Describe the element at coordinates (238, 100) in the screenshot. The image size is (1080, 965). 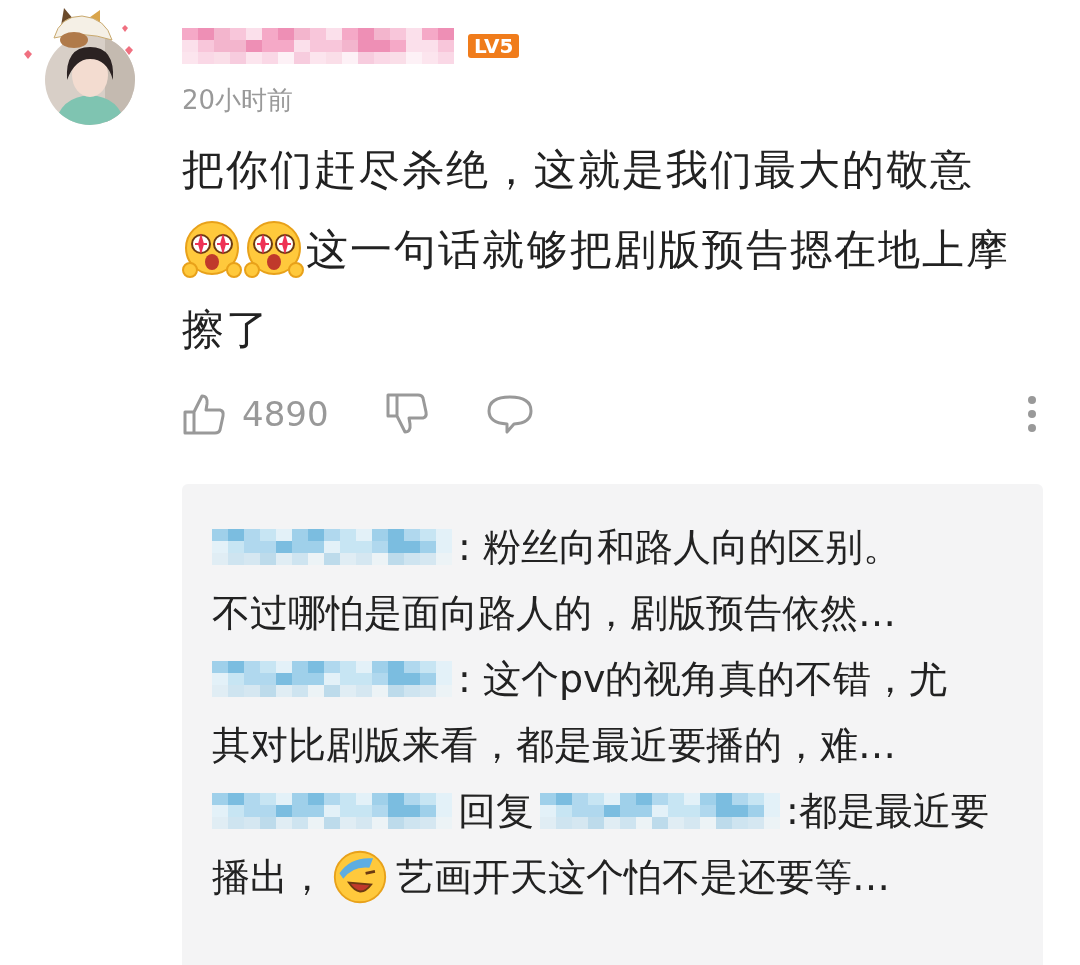
I see `timestamp: 20小时前` at that location.